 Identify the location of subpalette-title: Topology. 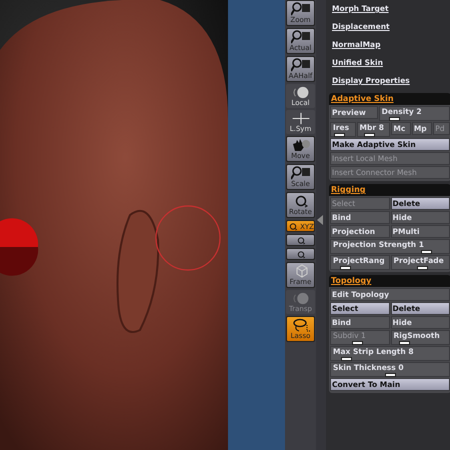
(351, 281).